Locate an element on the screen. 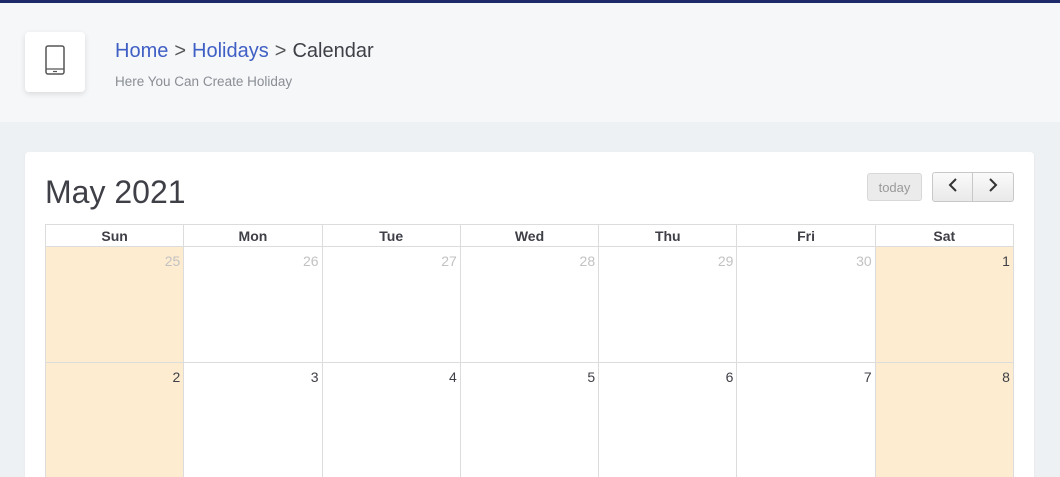 The image size is (1060, 477). day-number: 6 is located at coordinates (729, 377).